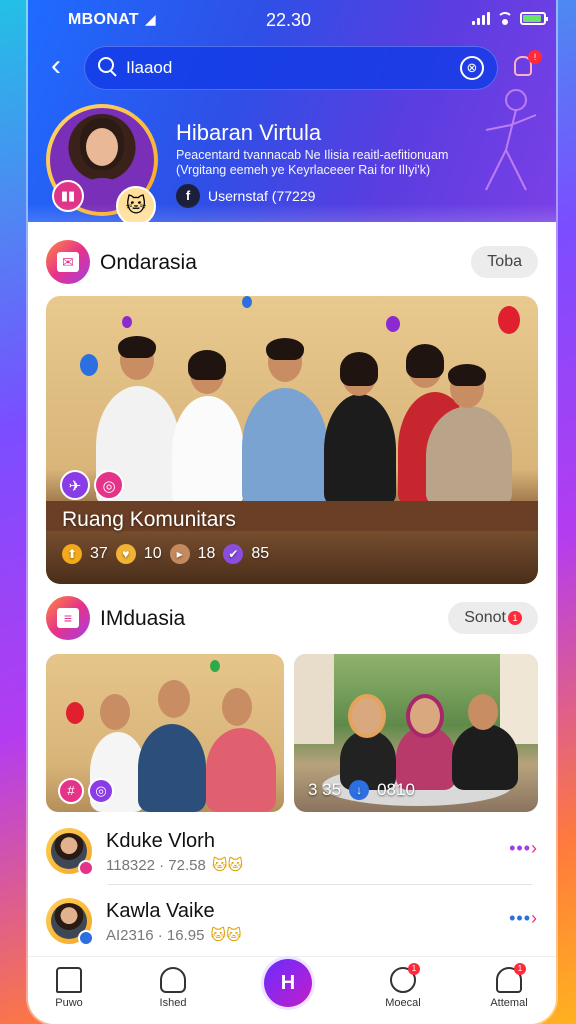 The image size is (576, 1024). What do you see at coordinates (160, 911) in the screenshot?
I see `list-item-name: Kawla Vaike` at bounding box center [160, 911].